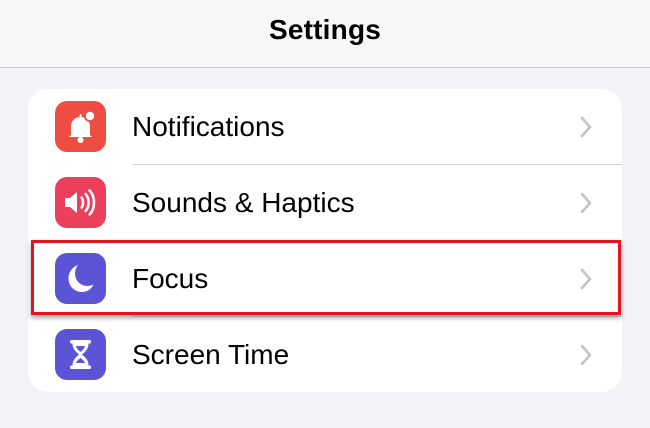 This screenshot has width=650, height=428. Describe the element at coordinates (325, 29) in the screenshot. I see `page-title: Settings` at that location.